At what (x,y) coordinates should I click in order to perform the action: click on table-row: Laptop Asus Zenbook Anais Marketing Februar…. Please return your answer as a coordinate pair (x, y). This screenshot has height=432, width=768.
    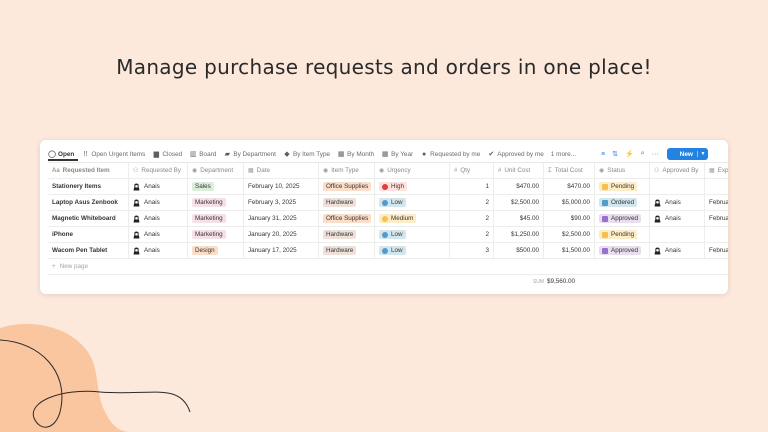
    Looking at the image, I should click on (388, 203).